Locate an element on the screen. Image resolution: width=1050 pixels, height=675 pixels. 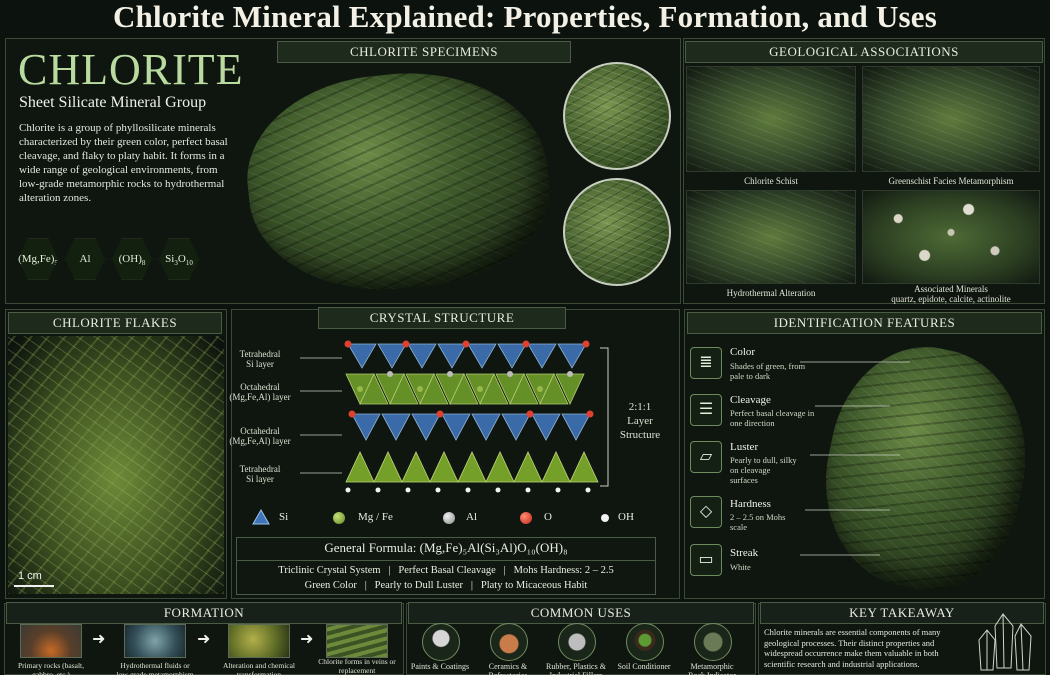
feature-title-streak: Streak is located at coordinates (744, 553).